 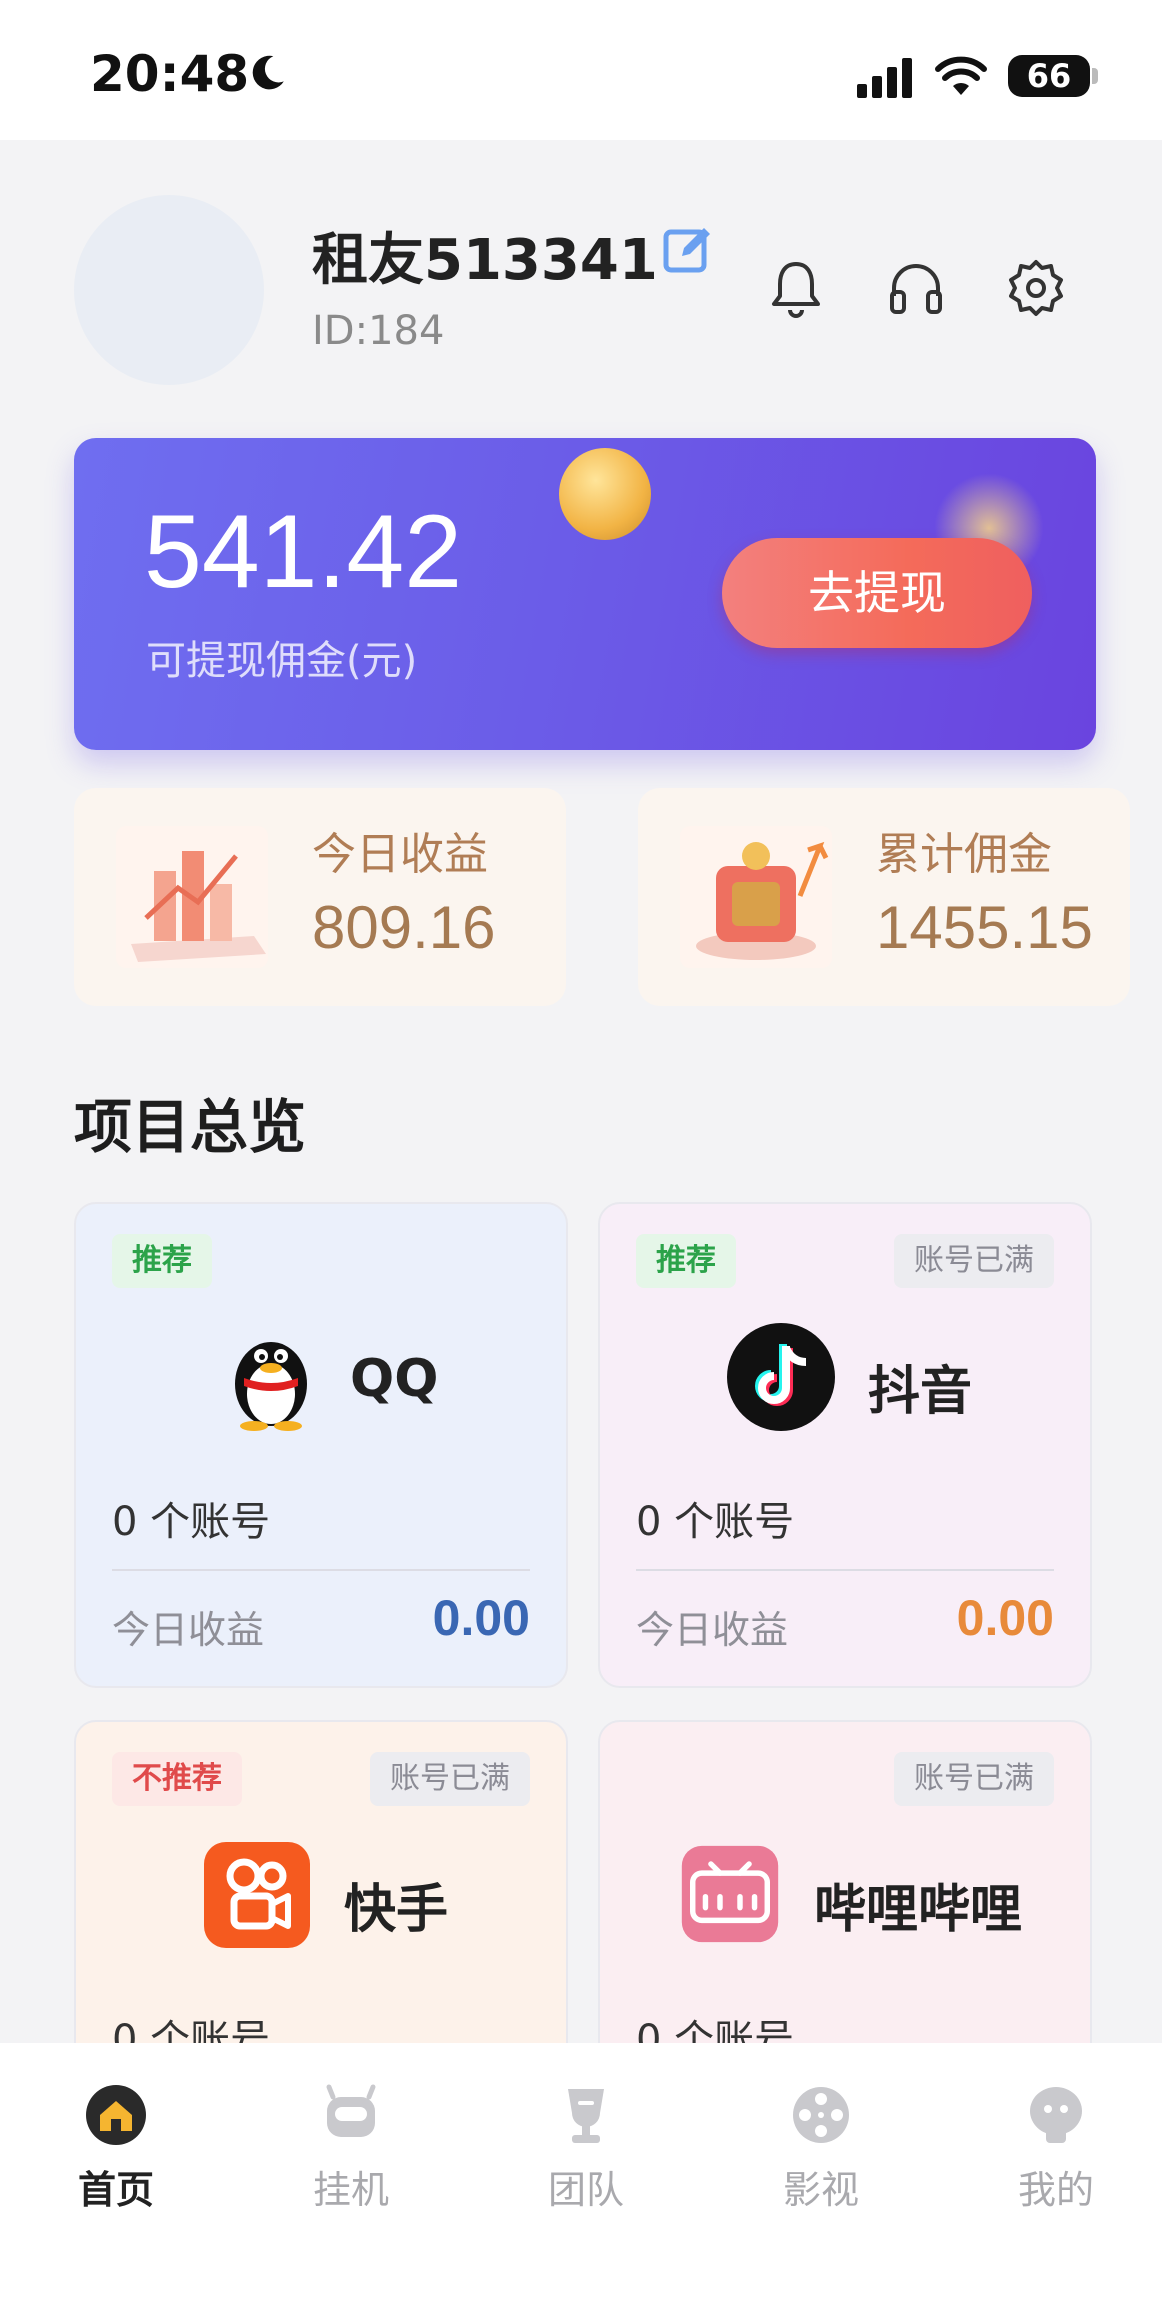 I want to click on balance-card: 541.42 可提现佣金(元) 去提现, so click(x=585, y=594).